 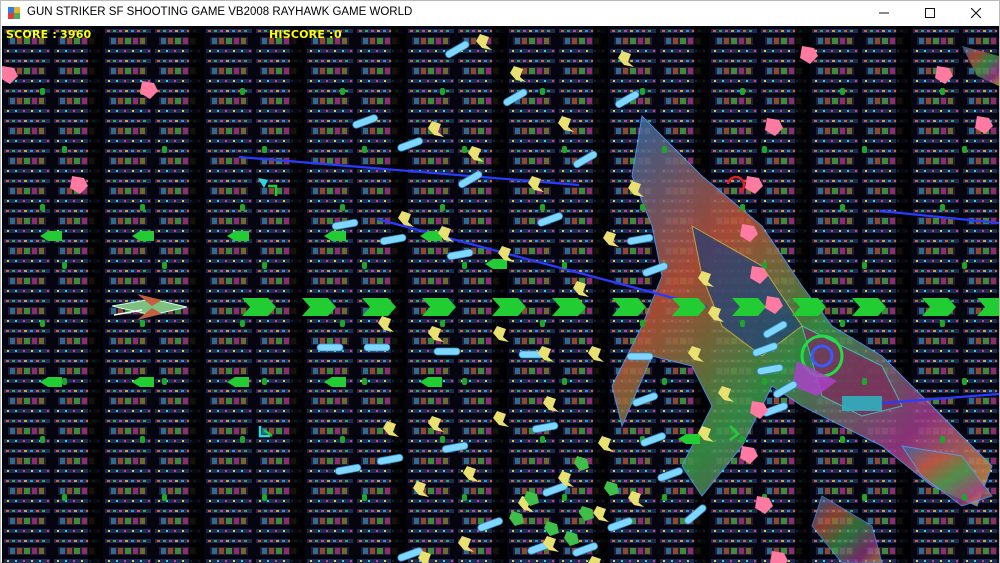 What do you see at coordinates (76, 34) in the screenshot?
I see `score-value: 3960` at bounding box center [76, 34].